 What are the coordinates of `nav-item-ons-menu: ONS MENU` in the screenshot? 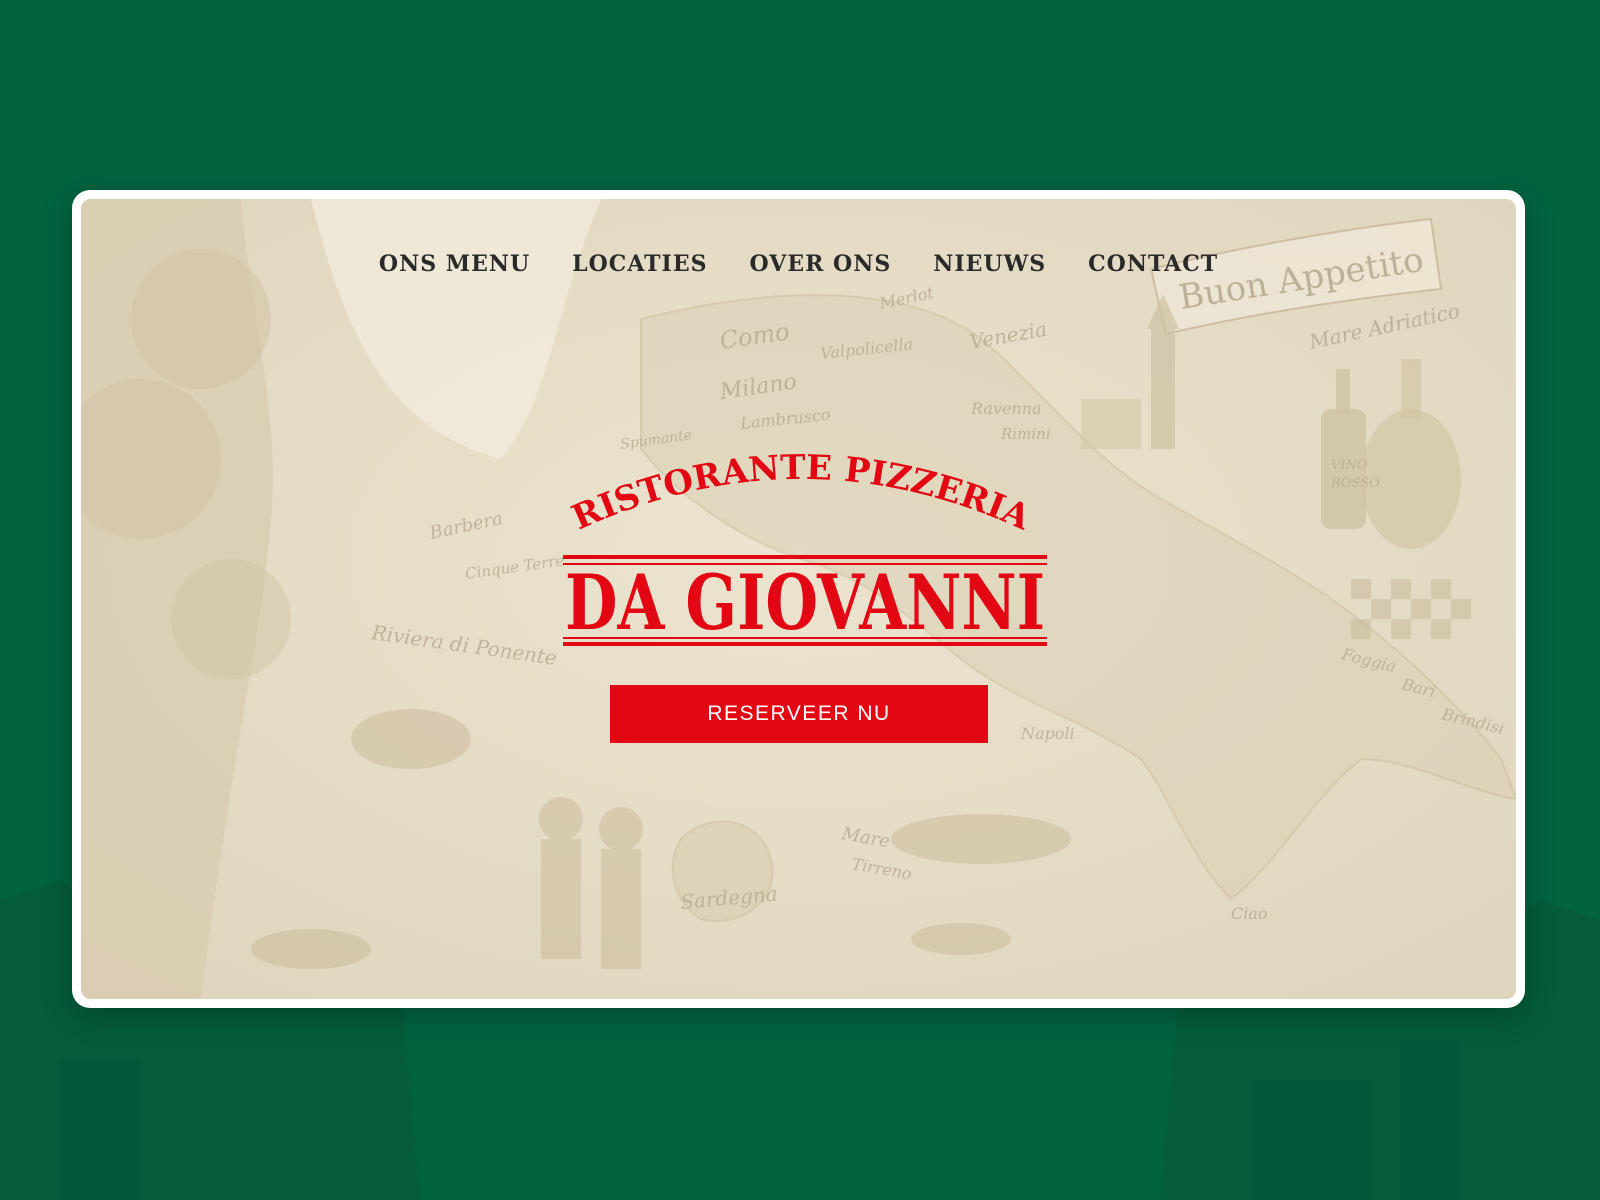 It's located at (454, 264).